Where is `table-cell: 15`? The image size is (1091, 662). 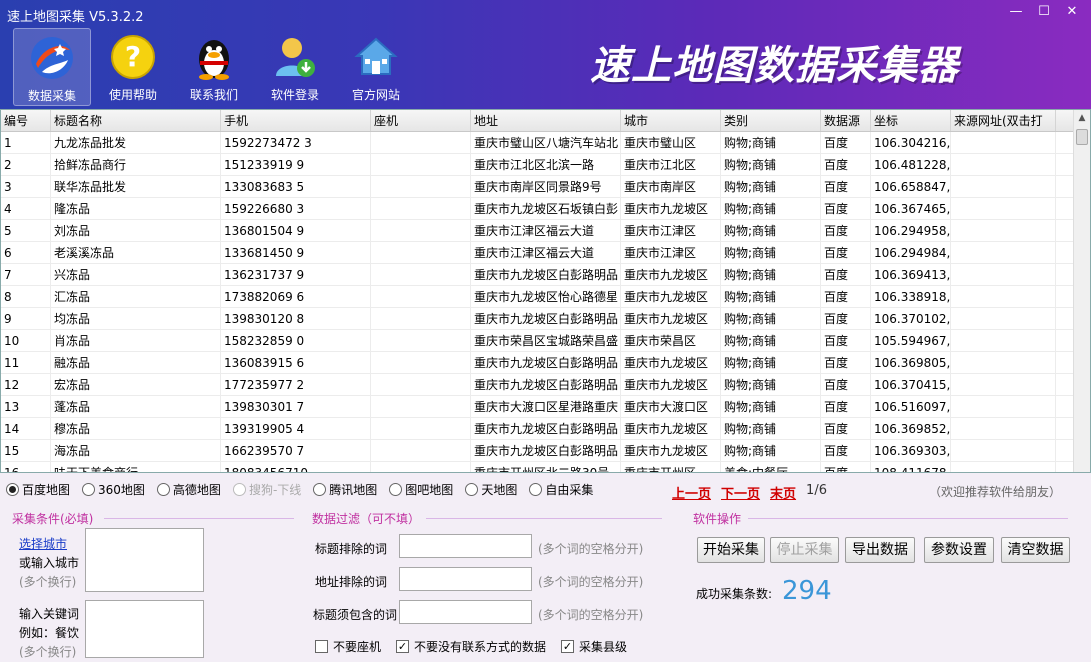
table-cell: 15 is located at coordinates (26, 450).